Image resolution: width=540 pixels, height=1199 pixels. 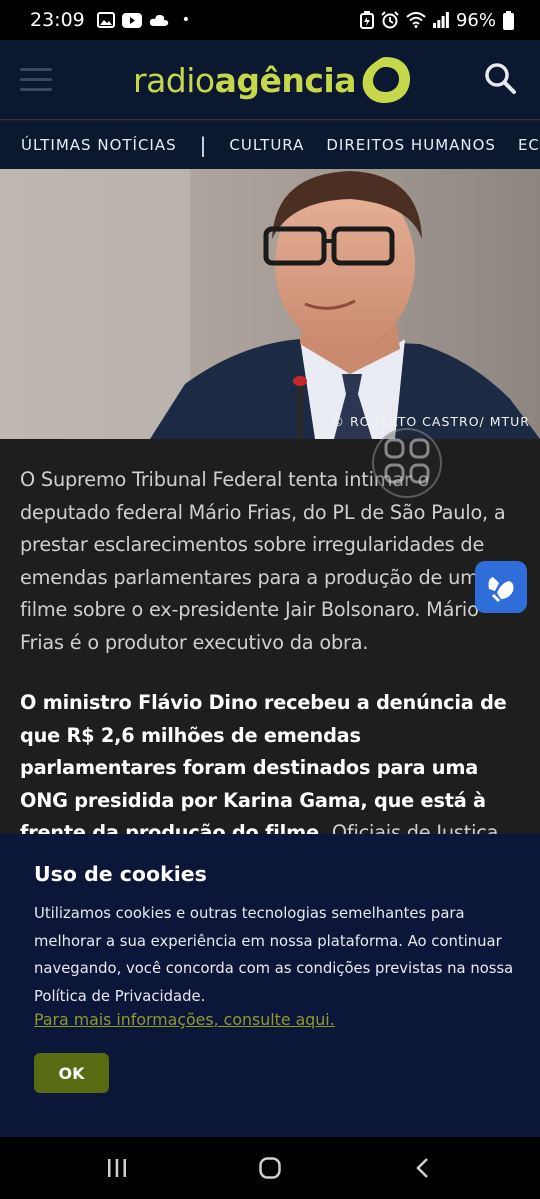 I want to click on battery-saver-icon, so click(x=366, y=20).